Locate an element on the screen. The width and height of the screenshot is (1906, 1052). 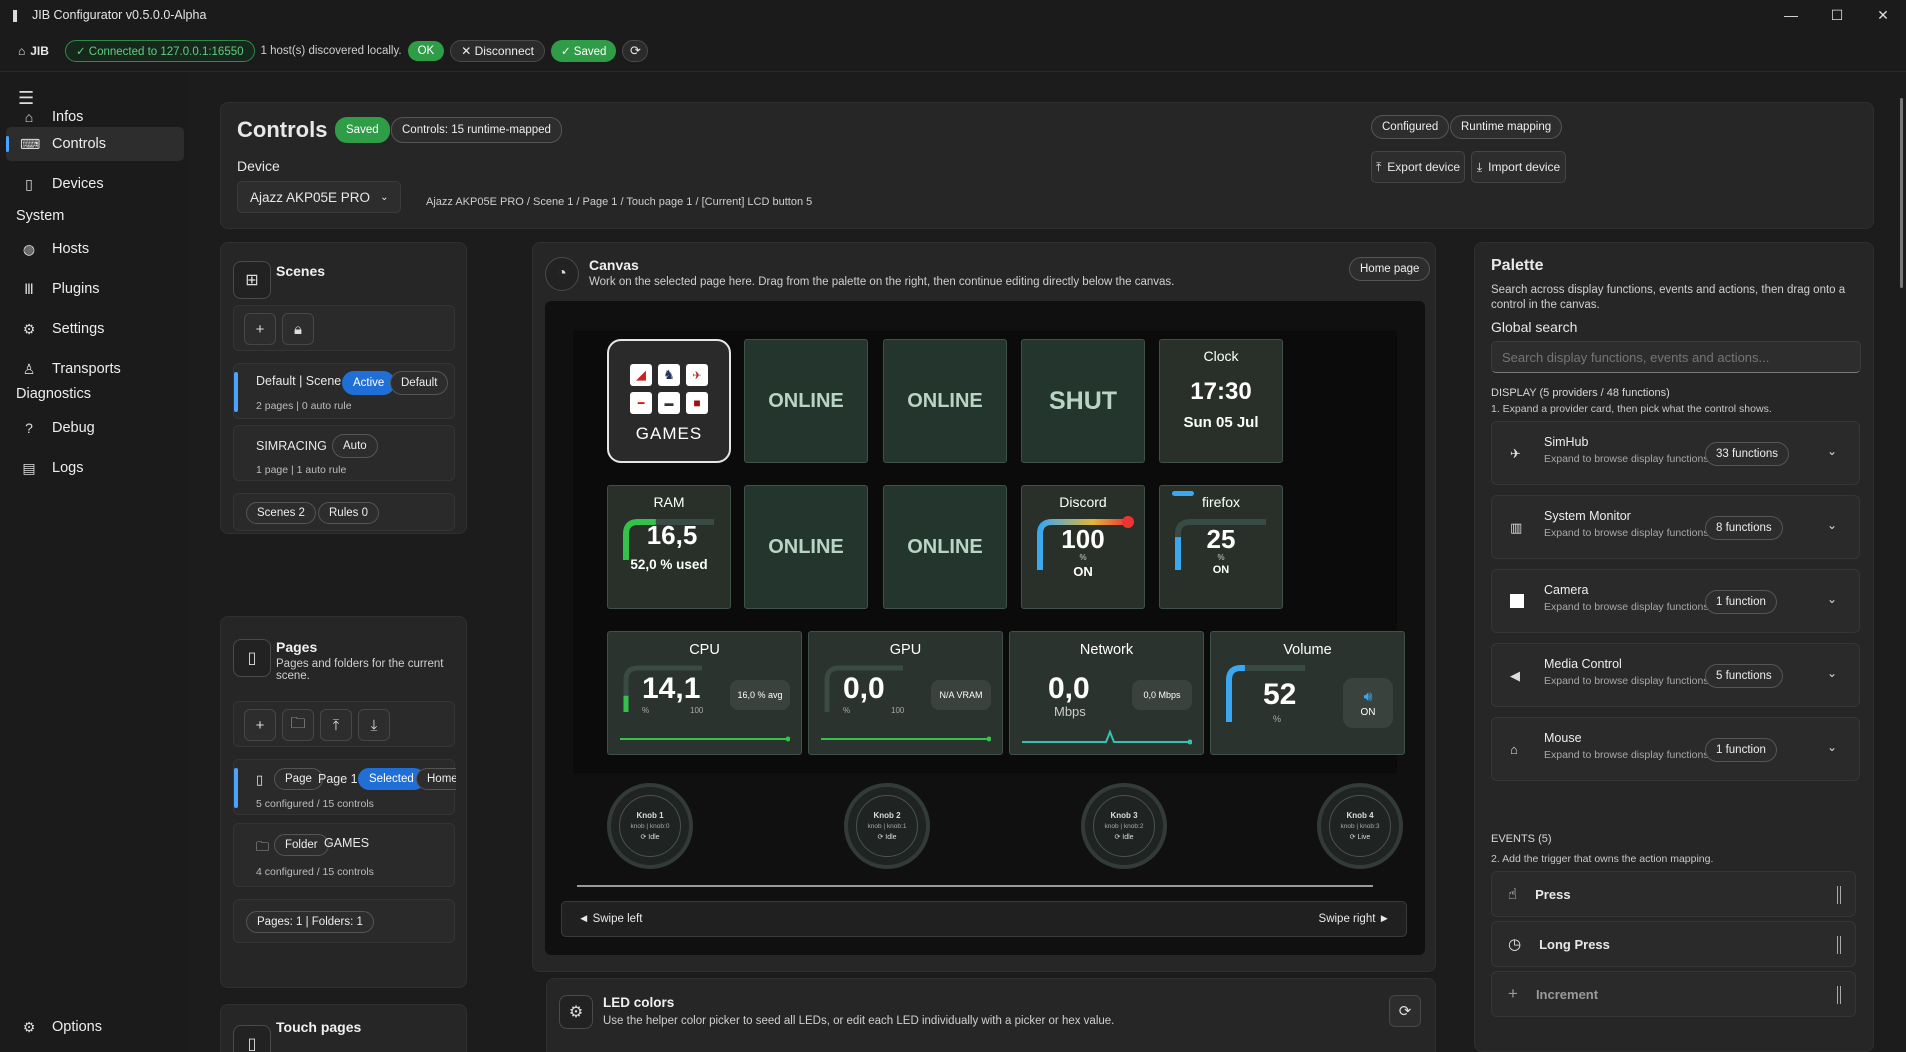
games-label: GAMES is located at coordinates (669, 433).